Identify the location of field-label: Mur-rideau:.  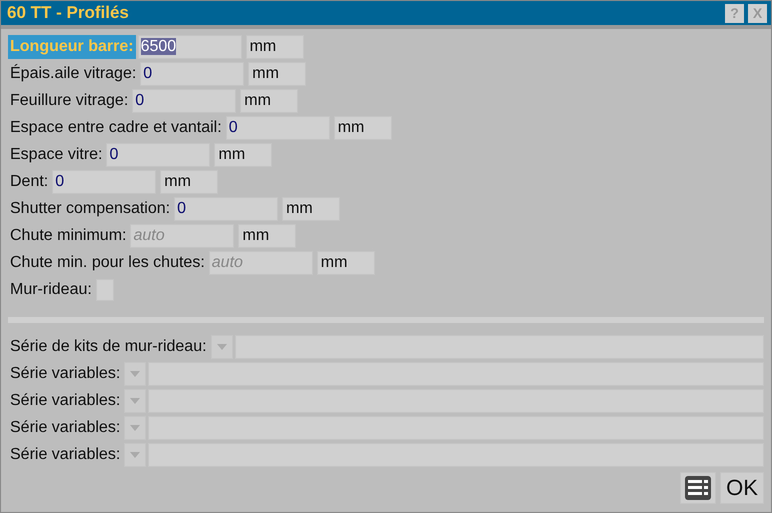
(51, 290).